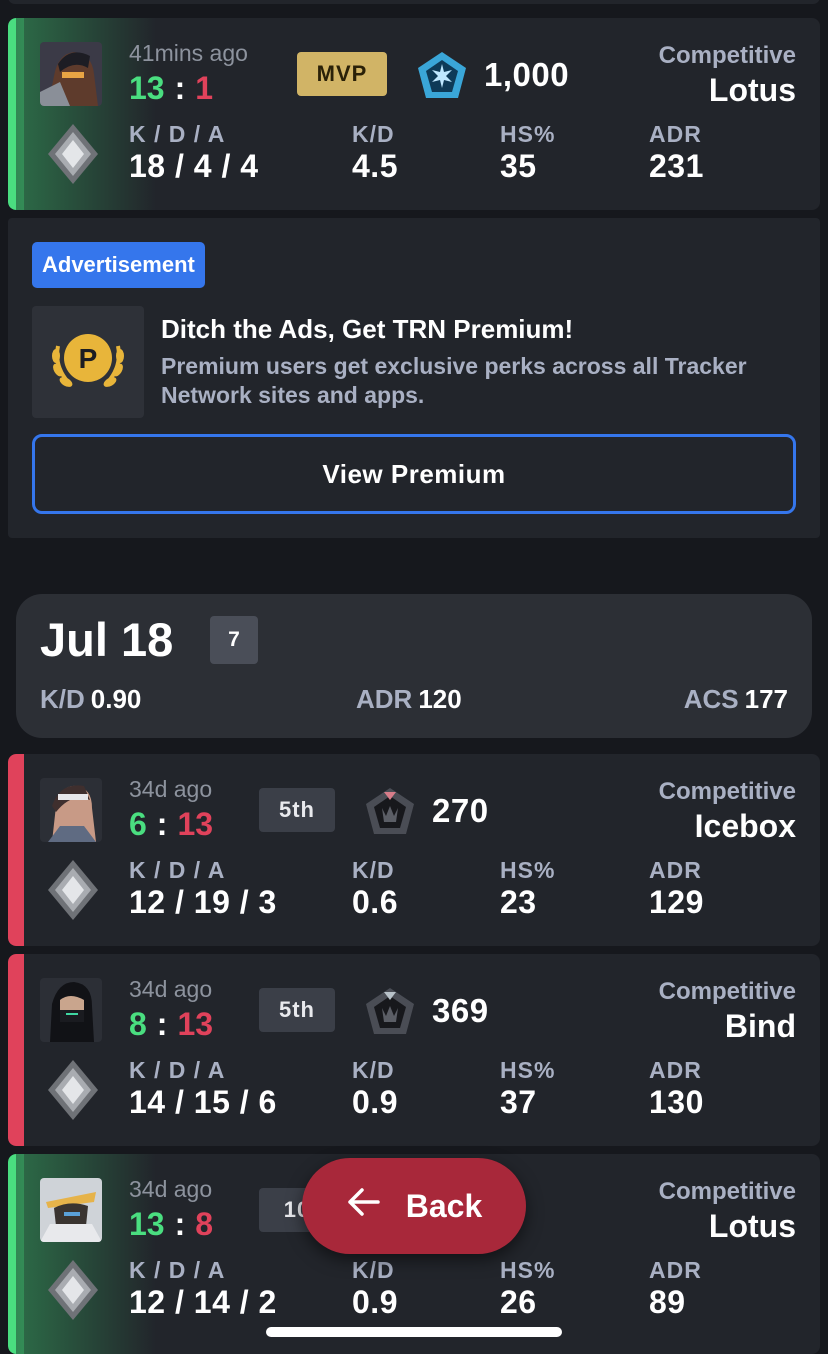 The image size is (828, 1354). Describe the element at coordinates (518, 1302) in the screenshot. I see `hs-value: 26` at that location.